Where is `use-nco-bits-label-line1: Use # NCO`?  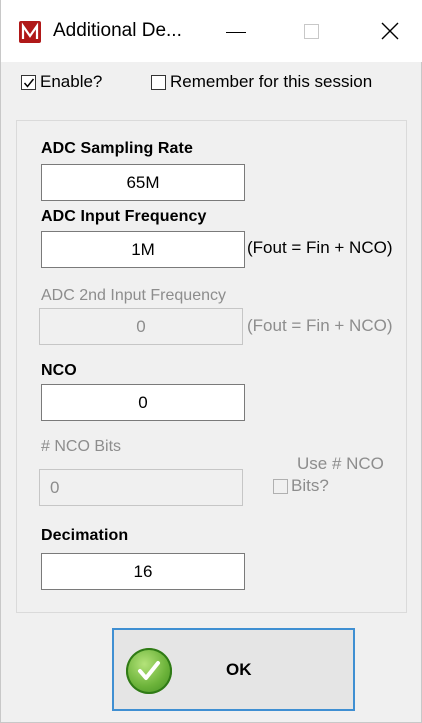
use-nco-bits-label-line1: Use # NCO is located at coordinates (340, 463).